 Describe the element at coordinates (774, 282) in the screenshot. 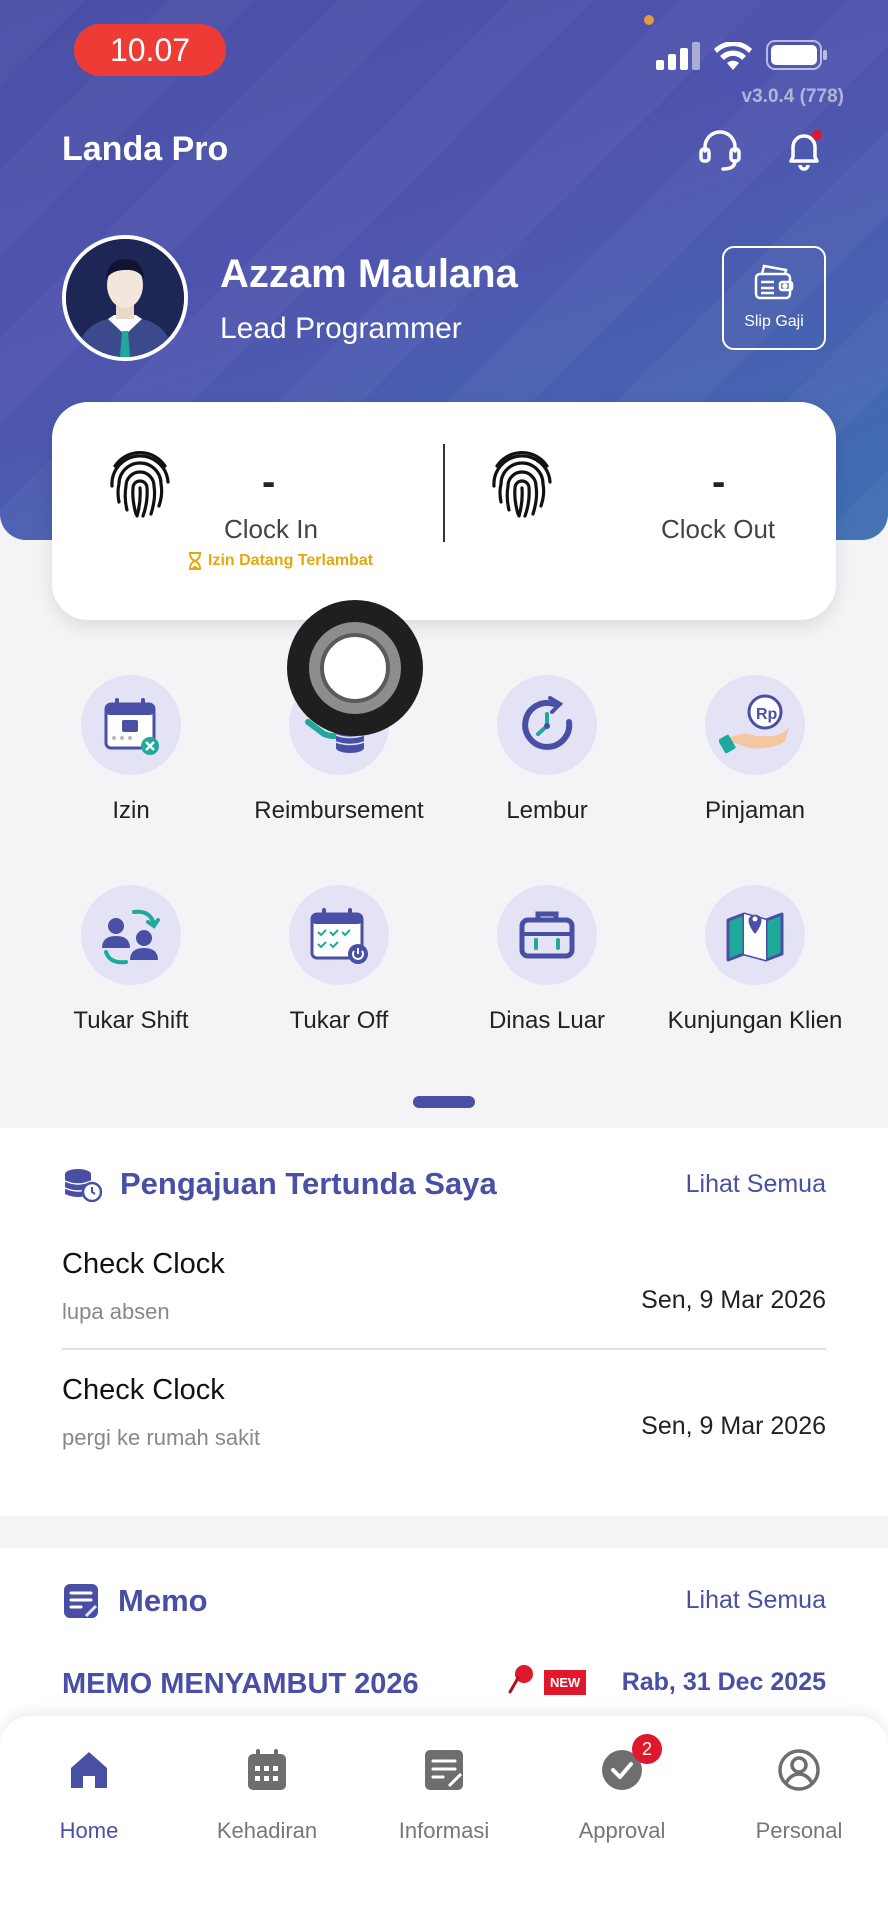

I see `wallet-money-icon` at that location.